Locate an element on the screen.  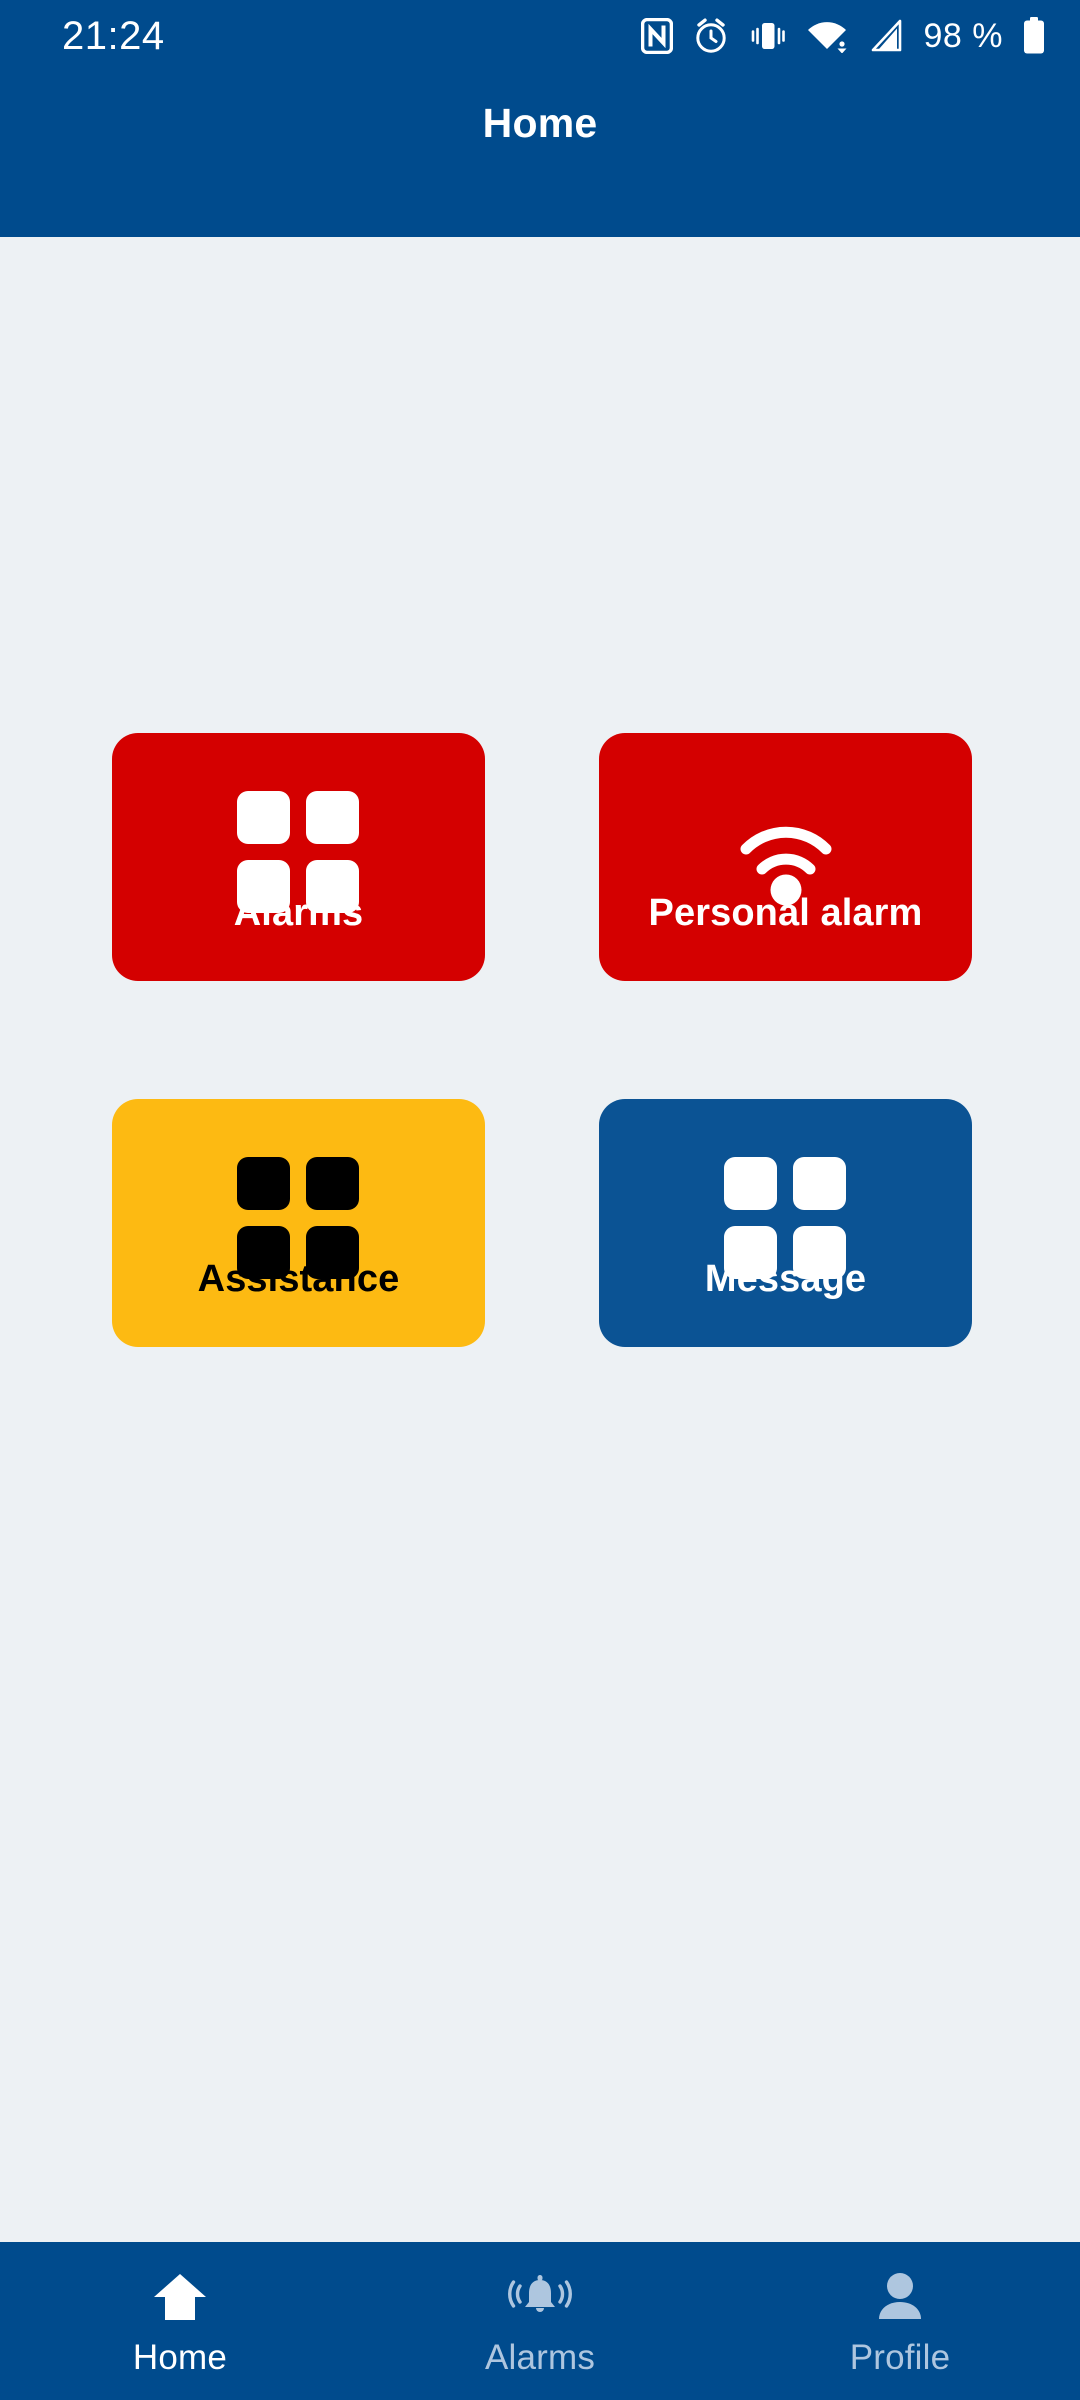
tile-alarms-label: Alarms is located at coordinates (298, 913).